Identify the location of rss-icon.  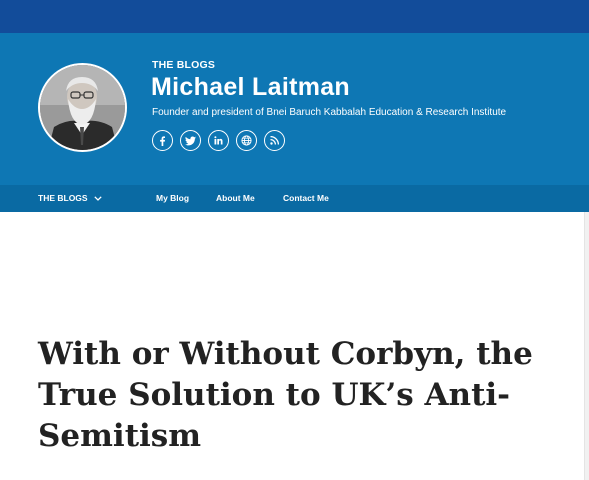
(274, 140).